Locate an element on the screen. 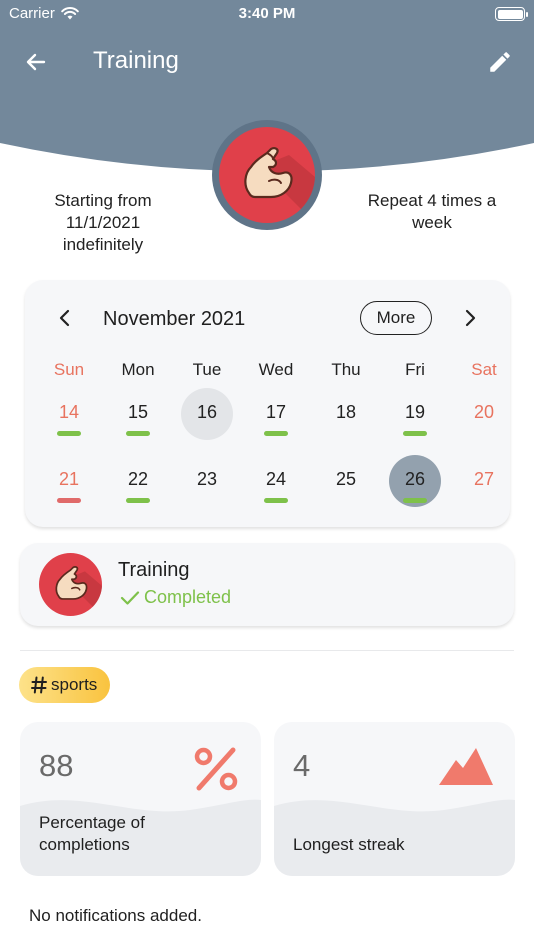 This screenshot has height=950, width=534. tag-chip: sports is located at coordinates (65, 685).